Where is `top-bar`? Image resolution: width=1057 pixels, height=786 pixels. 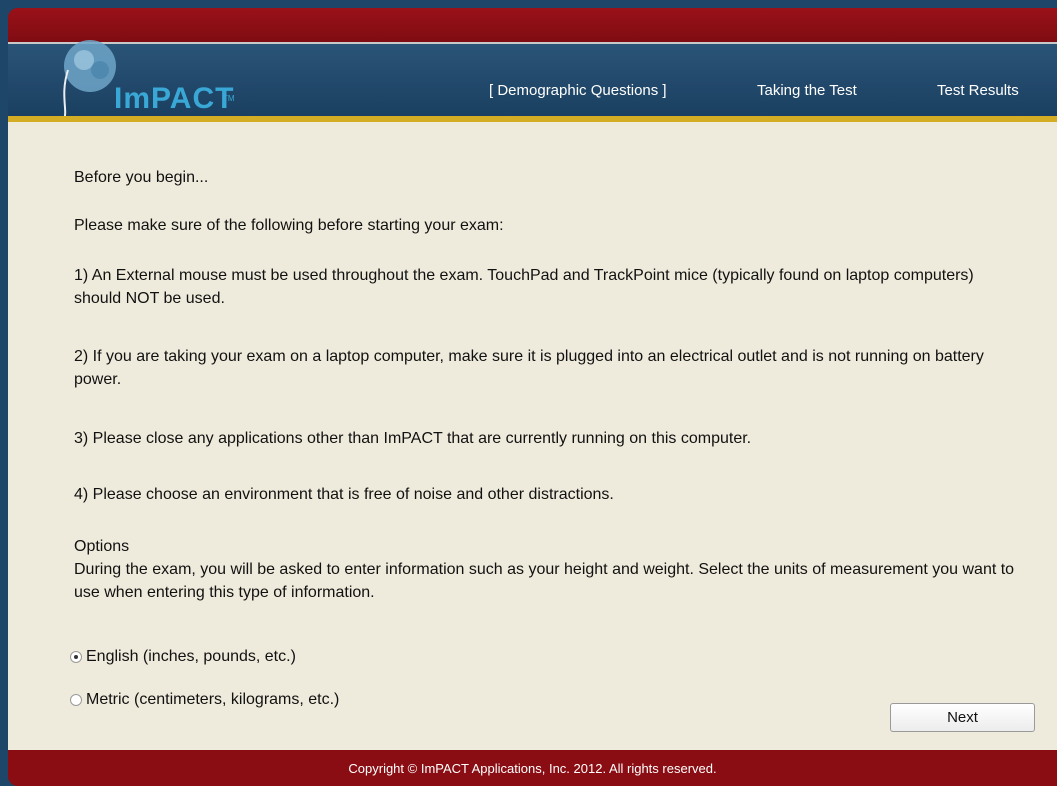 top-bar is located at coordinates (532, 25).